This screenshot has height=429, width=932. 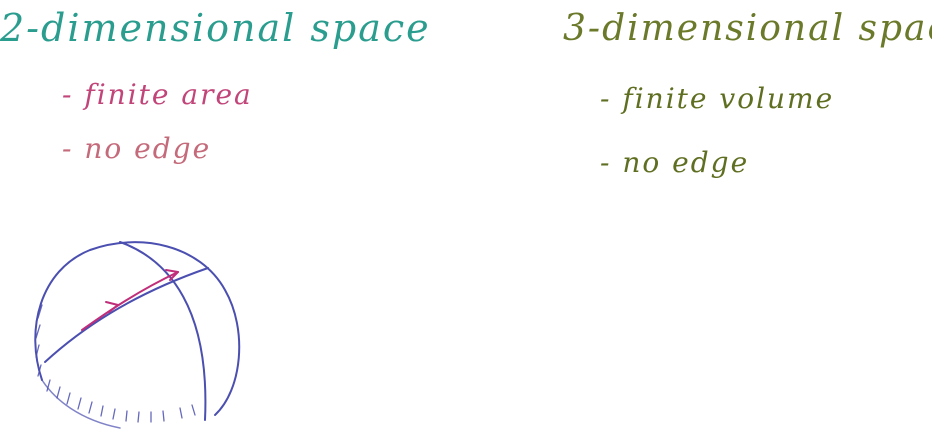 I want to click on item-no-edge-3d: - no edge, so click(x=675, y=162).